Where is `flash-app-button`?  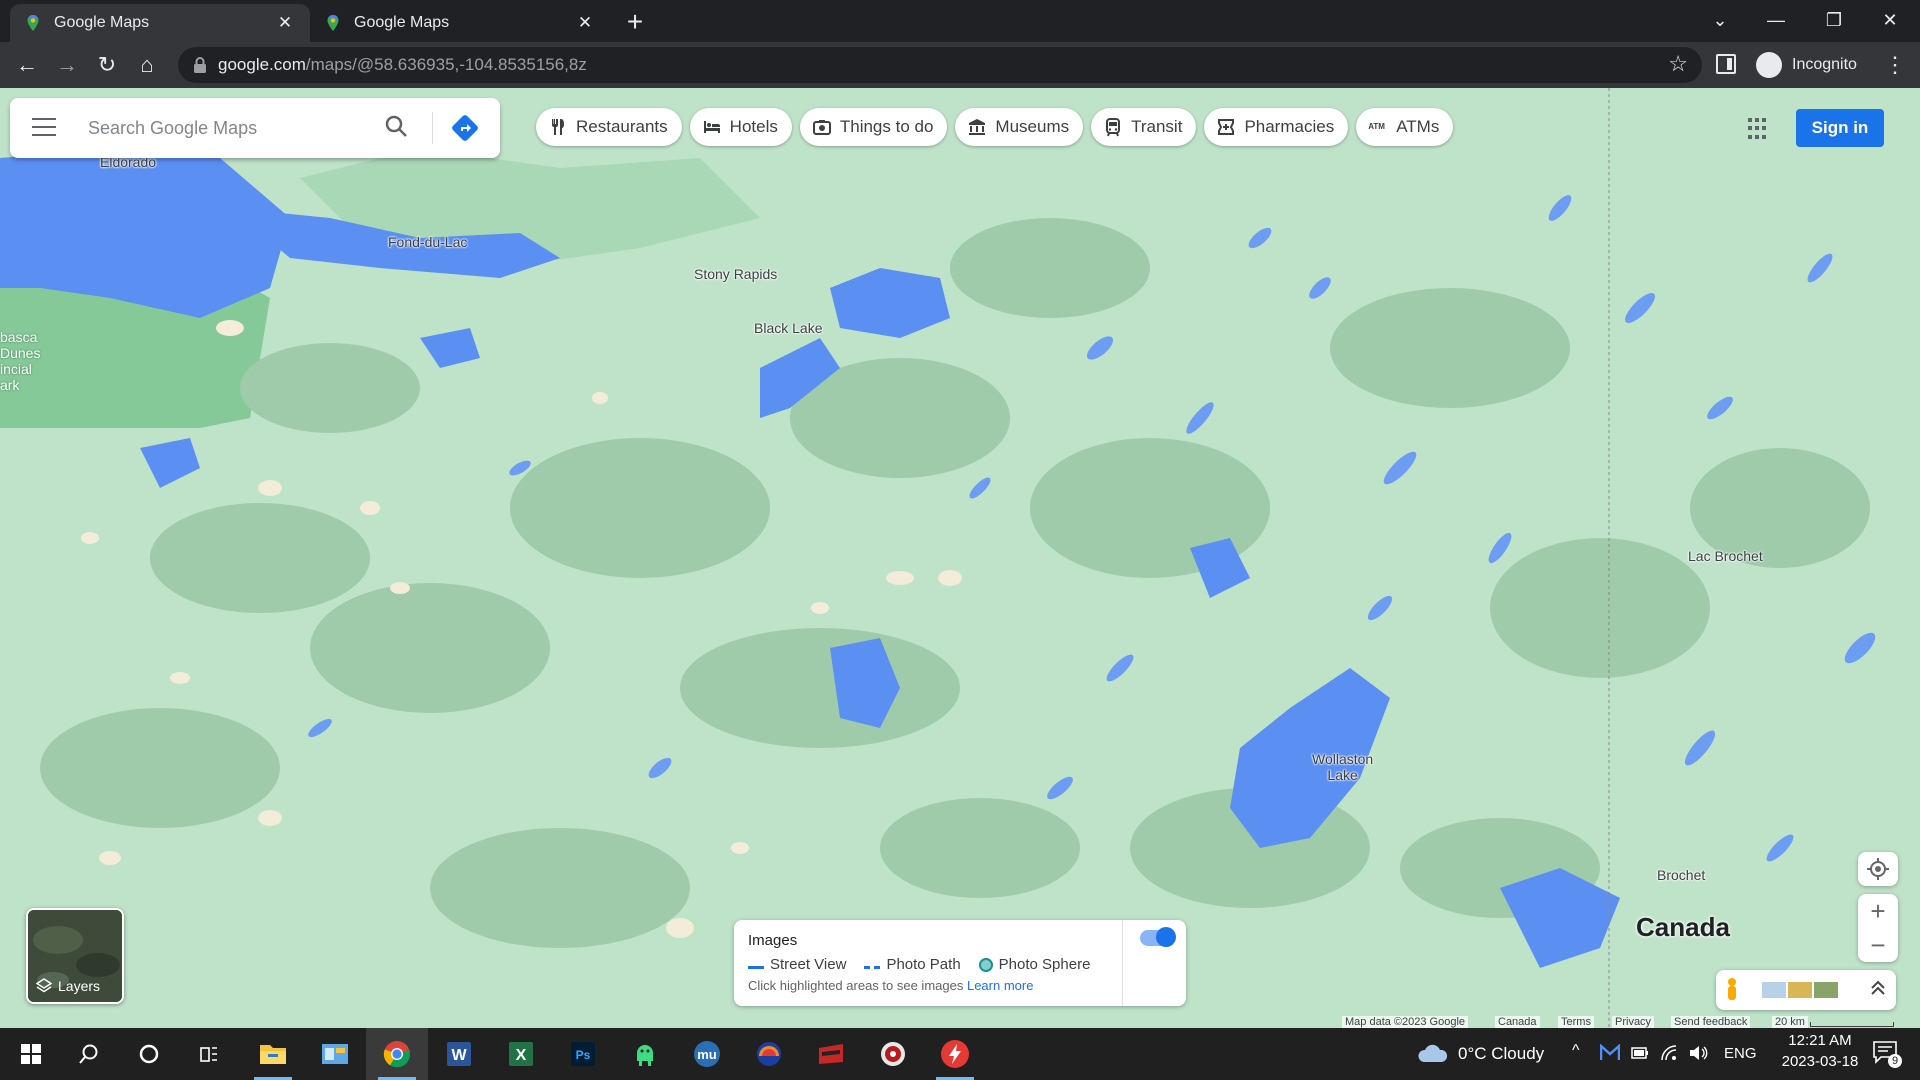 flash-app-button is located at coordinates (955, 1054).